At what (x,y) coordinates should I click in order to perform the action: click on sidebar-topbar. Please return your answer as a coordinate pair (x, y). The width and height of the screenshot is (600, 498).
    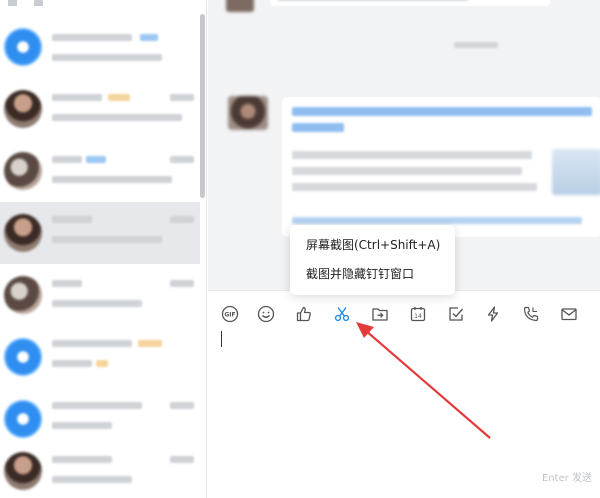
    Looking at the image, I should click on (103, 8).